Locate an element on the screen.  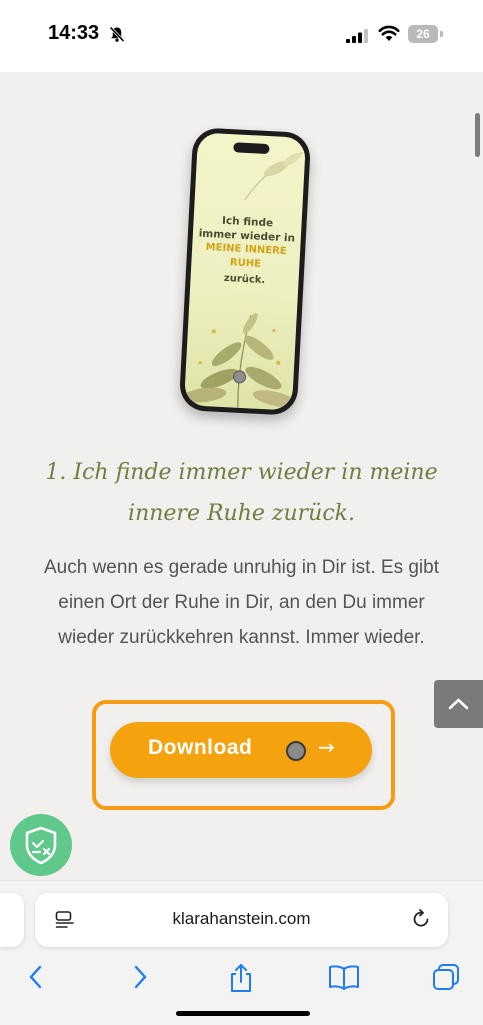
home-indicator is located at coordinates (243, 1013).